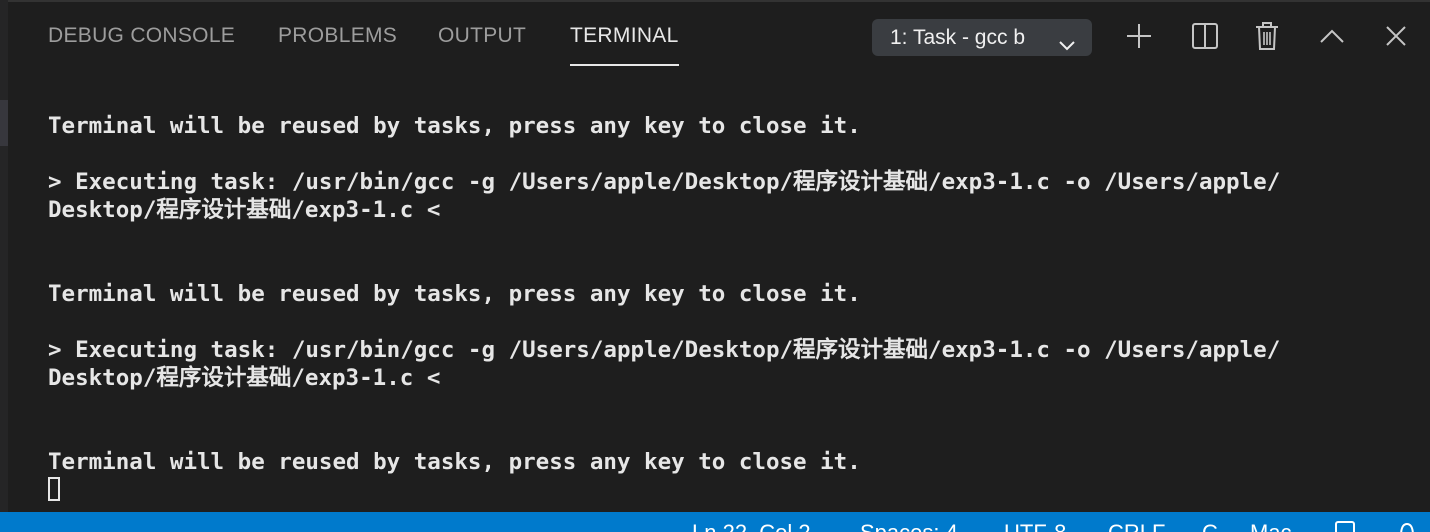 This screenshot has width=1430, height=532. What do you see at coordinates (751, 526) in the screenshot?
I see `status-cursor-position: Ln 22, Col 2` at bounding box center [751, 526].